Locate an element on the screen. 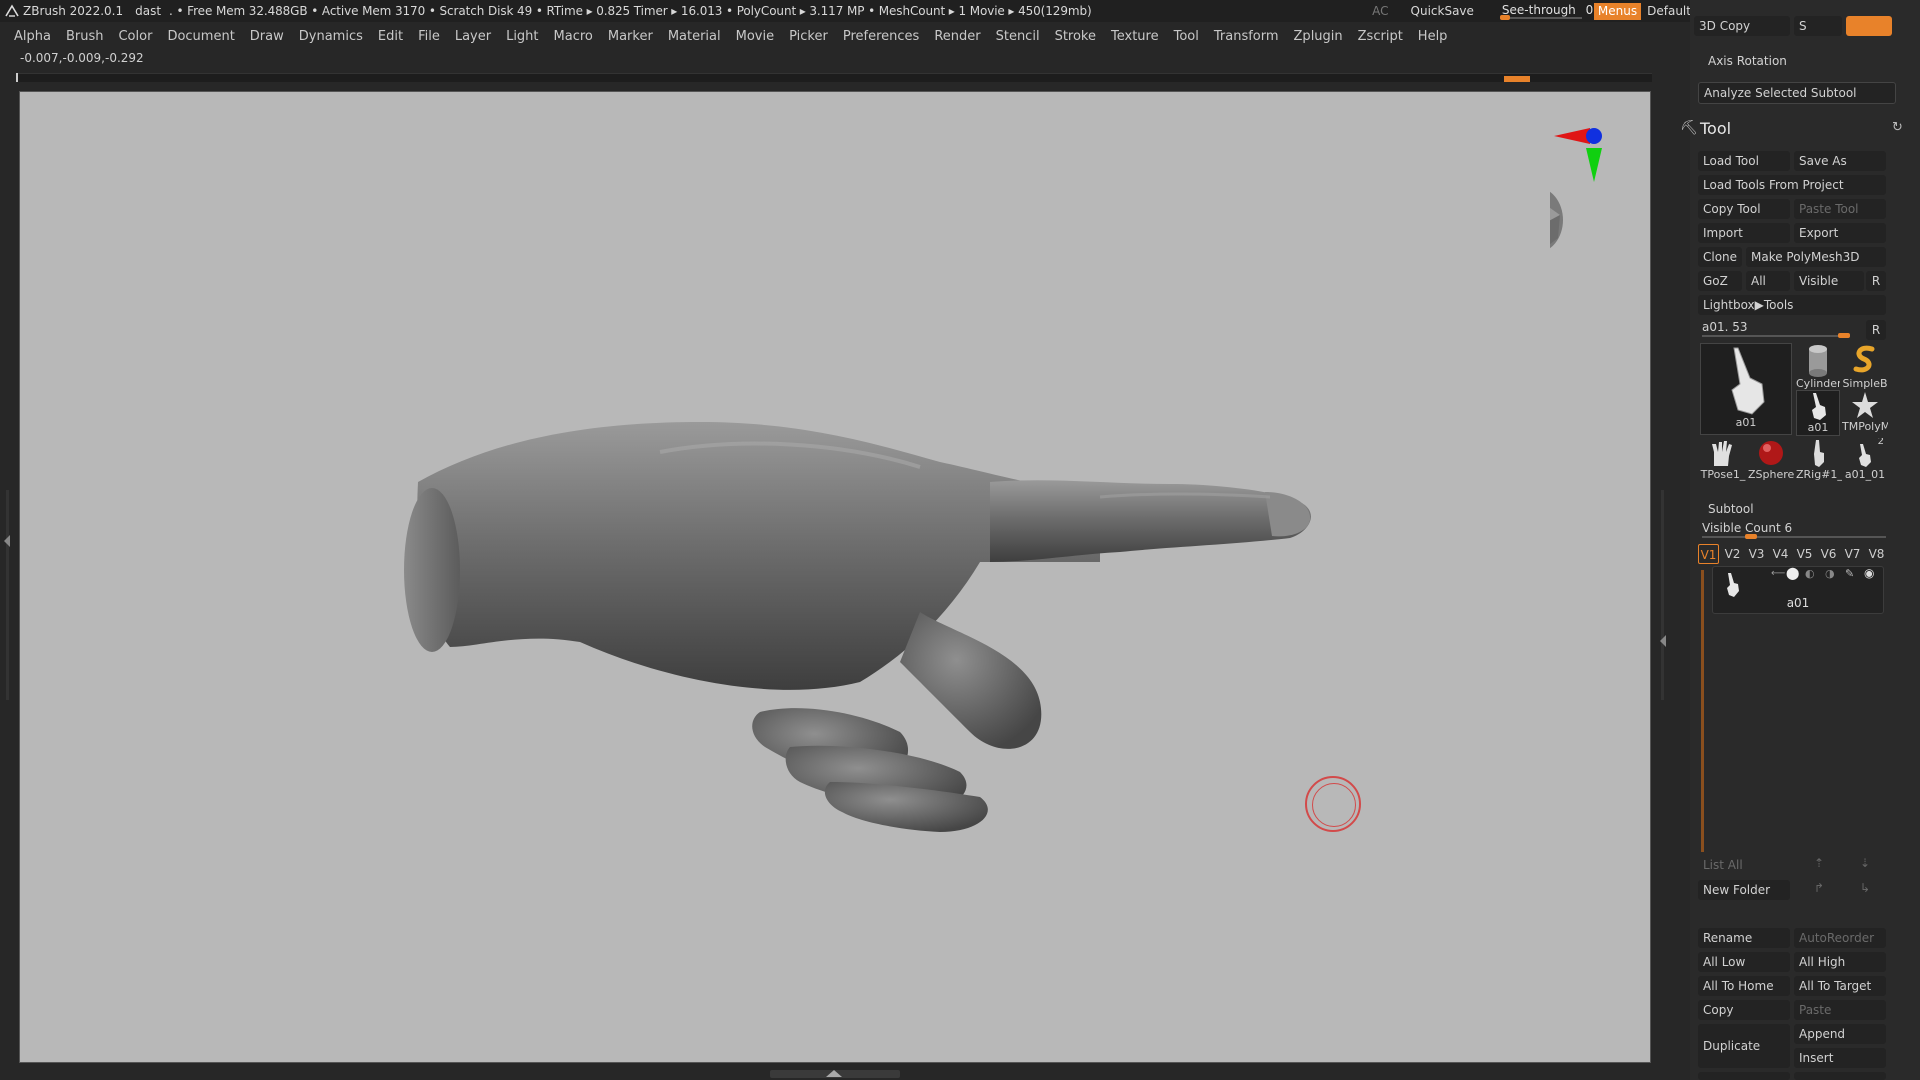 The image size is (1920, 1080). menu-tool: Tool is located at coordinates (1186, 36).